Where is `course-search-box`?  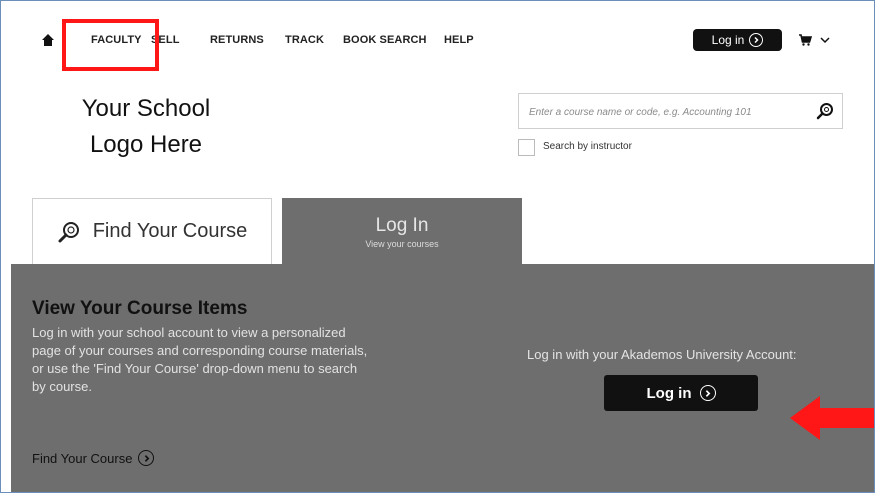 course-search-box is located at coordinates (680, 111).